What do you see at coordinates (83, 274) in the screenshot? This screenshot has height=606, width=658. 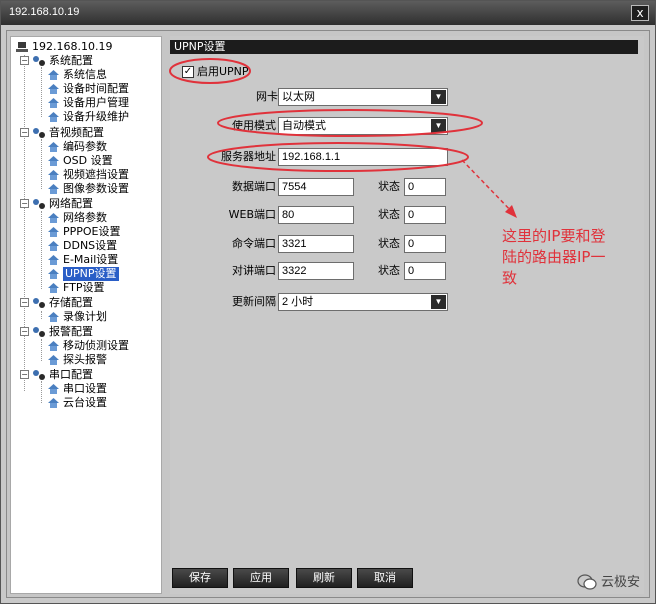 I see `tree-item-upnp: UPNP设置` at bounding box center [83, 274].